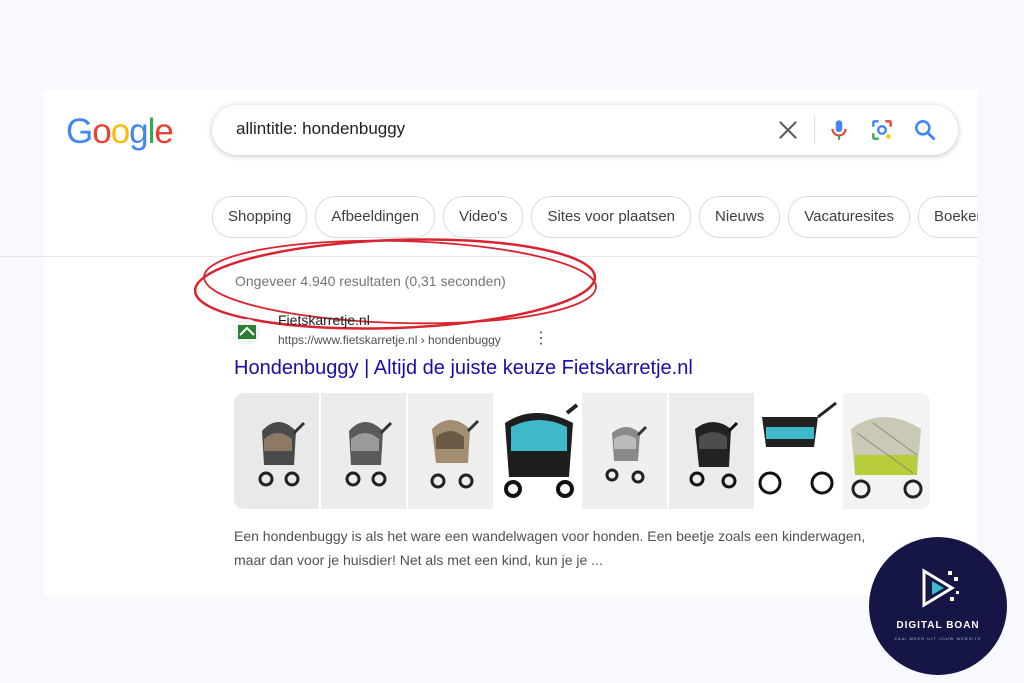 This screenshot has height=683, width=1024. I want to click on logo-letter-o2: o, so click(120, 131).